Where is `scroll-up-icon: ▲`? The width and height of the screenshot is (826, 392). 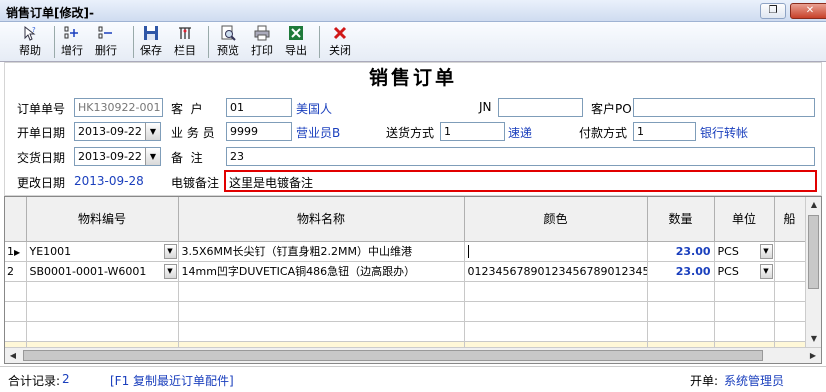 scroll-up-icon: ▲ is located at coordinates (814, 205).